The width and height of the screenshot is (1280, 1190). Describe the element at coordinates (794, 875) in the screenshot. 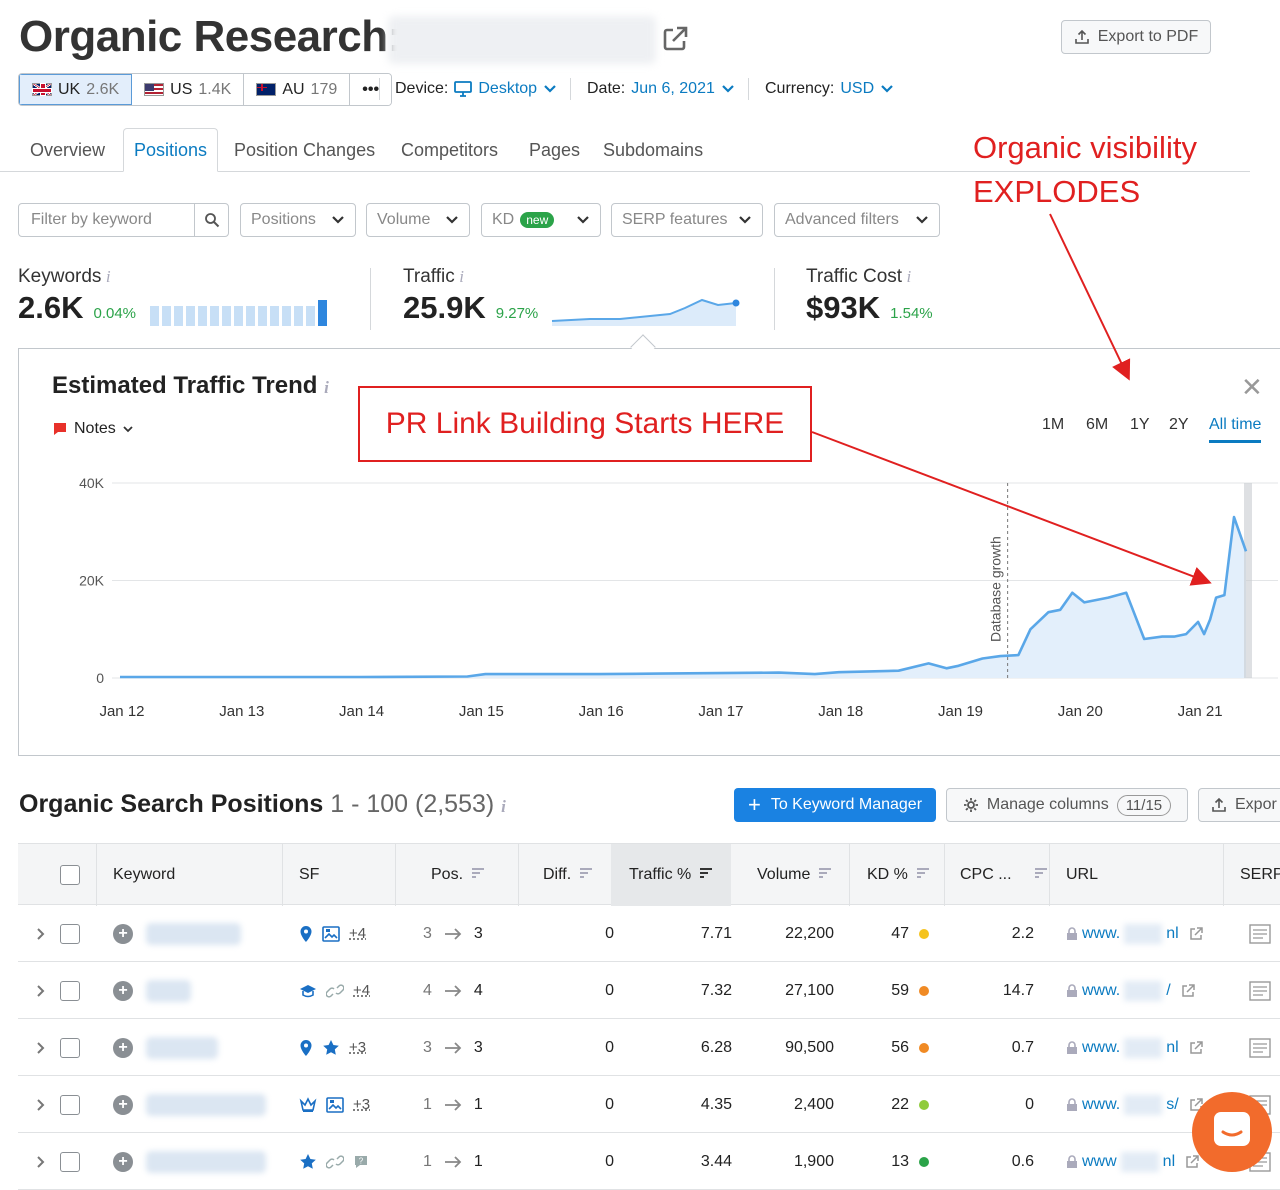

I see `col-volume: Volume` at that location.